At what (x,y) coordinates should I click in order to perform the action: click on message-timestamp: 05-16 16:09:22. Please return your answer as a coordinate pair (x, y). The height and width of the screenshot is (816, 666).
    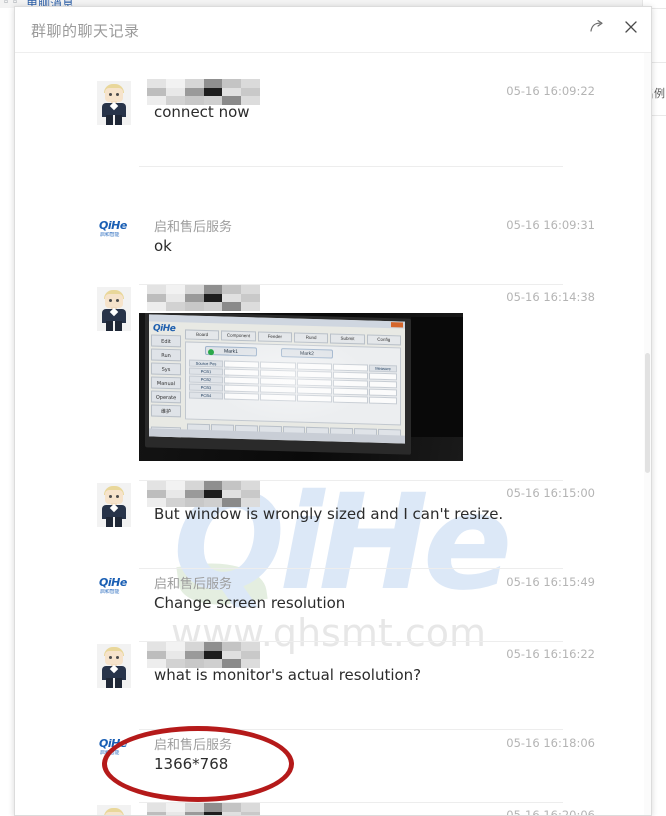
    Looking at the image, I should click on (550, 91).